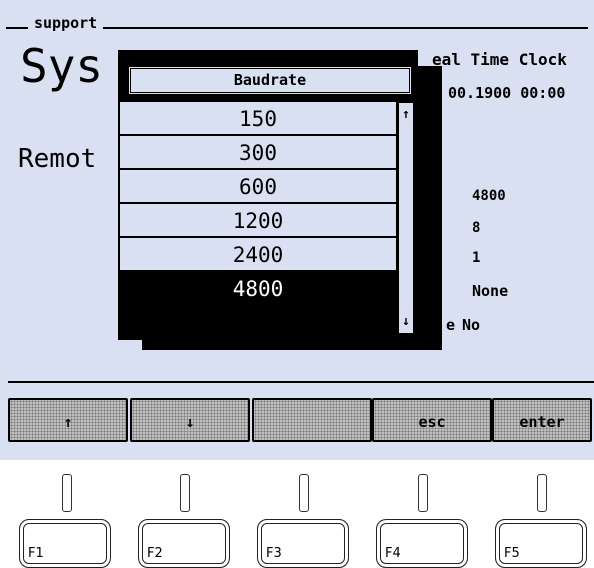 The height and width of the screenshot is (568, 594). I want to click on list-item-600: 600, so click(258, 187).